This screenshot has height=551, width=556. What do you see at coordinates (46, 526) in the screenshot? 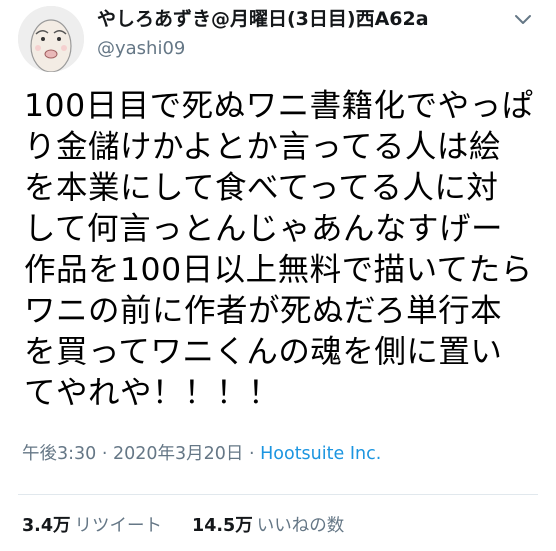
I see `retweets-count: 3.4万` at bounding box center [46, 526].